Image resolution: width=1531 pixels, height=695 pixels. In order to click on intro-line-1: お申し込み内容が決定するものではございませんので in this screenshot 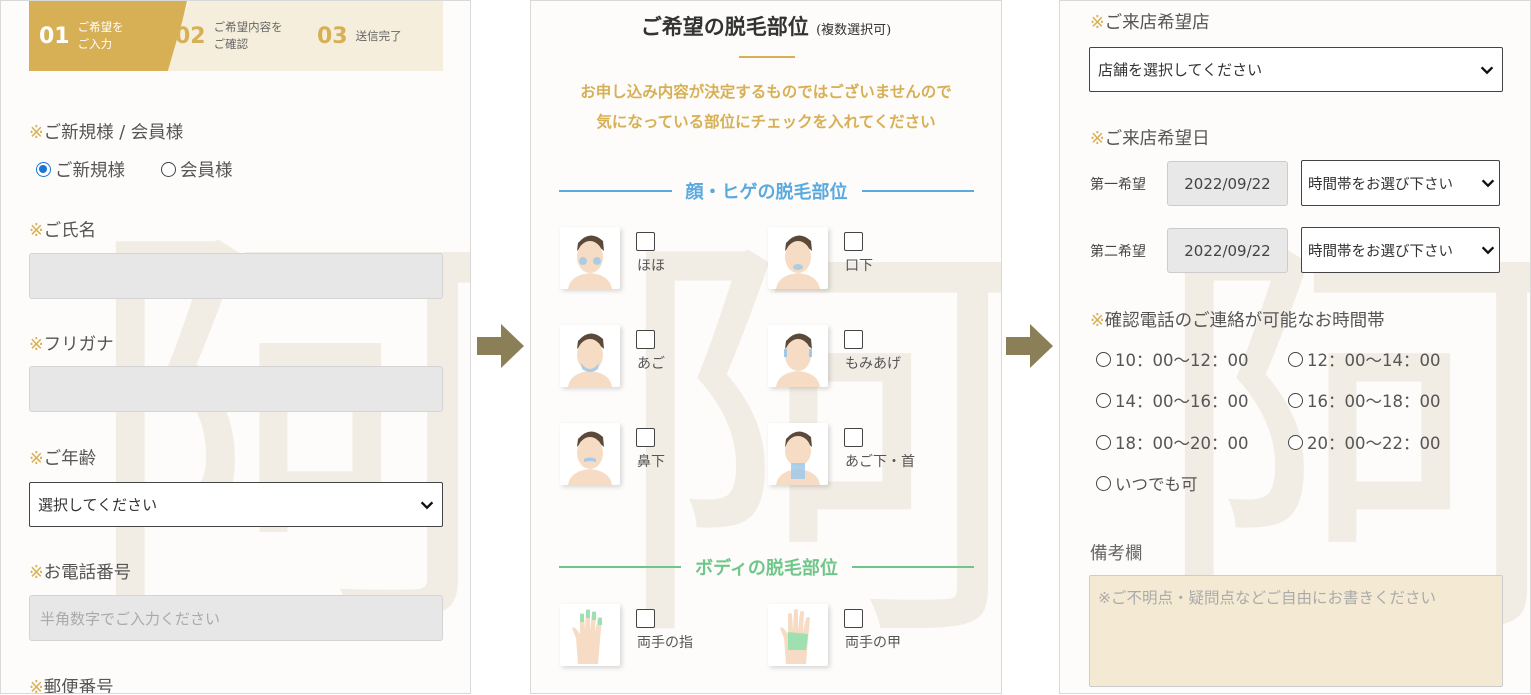, I will do `click(766, 91)`.